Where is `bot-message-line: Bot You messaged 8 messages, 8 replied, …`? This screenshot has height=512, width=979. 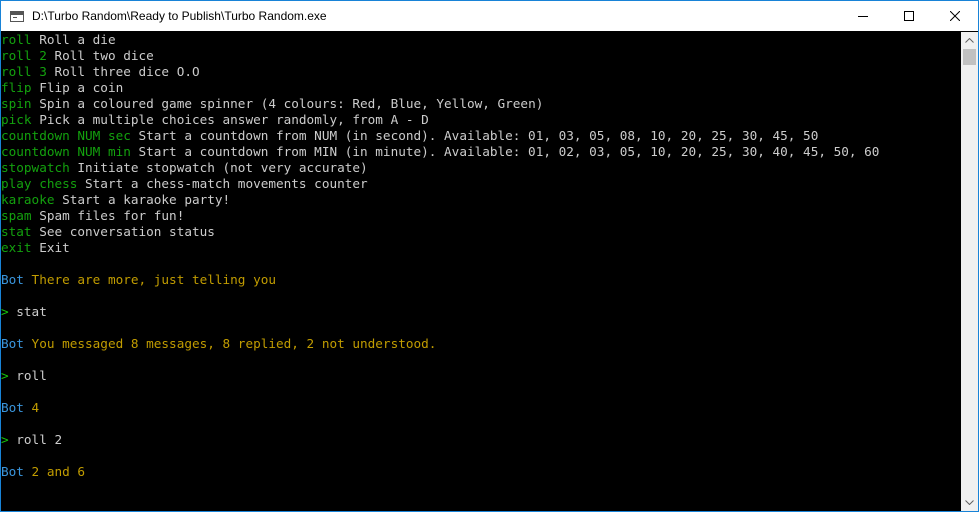
bot-message-line: Bot You messaged 8 messages, 8 replied, … is located at coordinates (481, 344).